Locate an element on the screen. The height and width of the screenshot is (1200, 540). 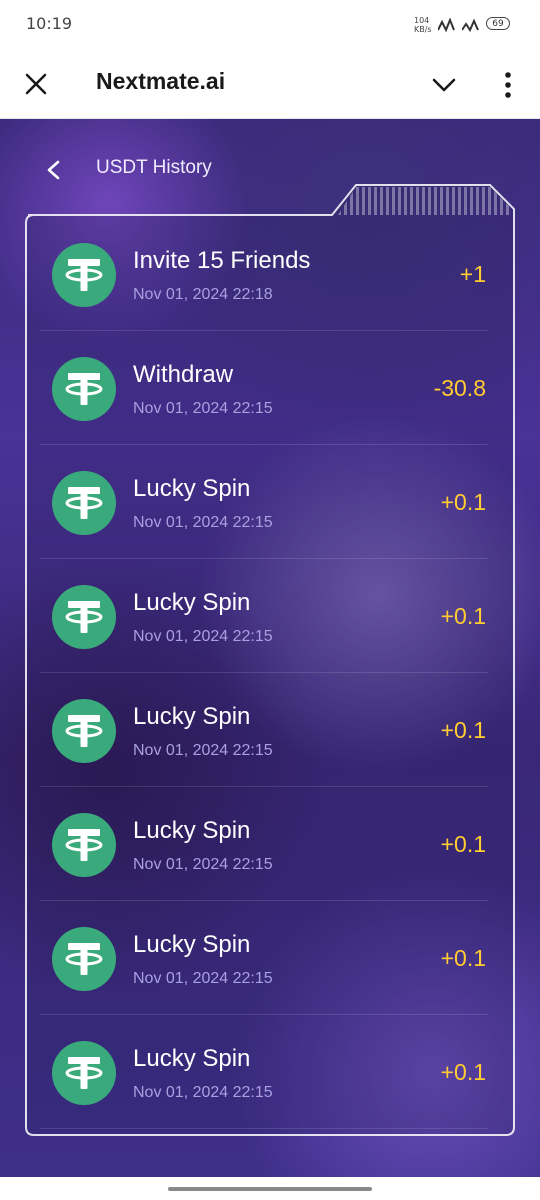
transaction-amount: +1 is located at coordinates (472, 274).